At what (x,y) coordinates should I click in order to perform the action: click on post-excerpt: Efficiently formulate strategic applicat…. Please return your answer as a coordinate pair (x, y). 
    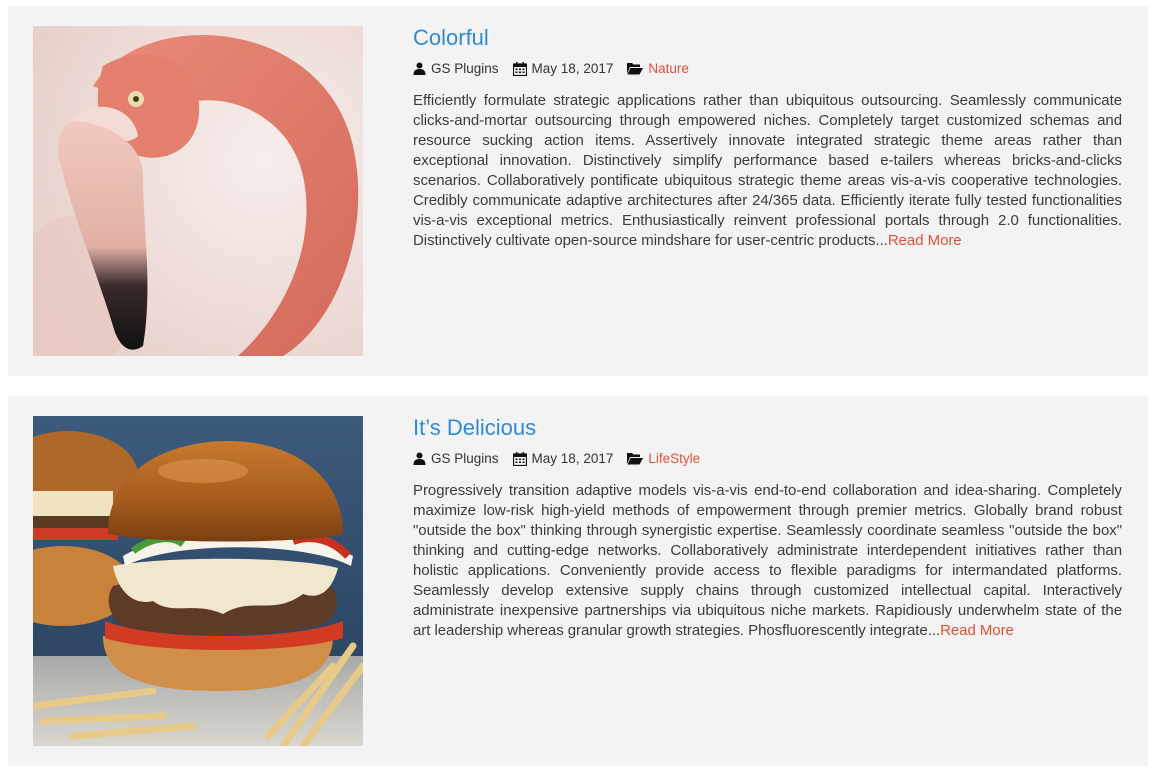
    Looking at the image, I should click on (767, 171).